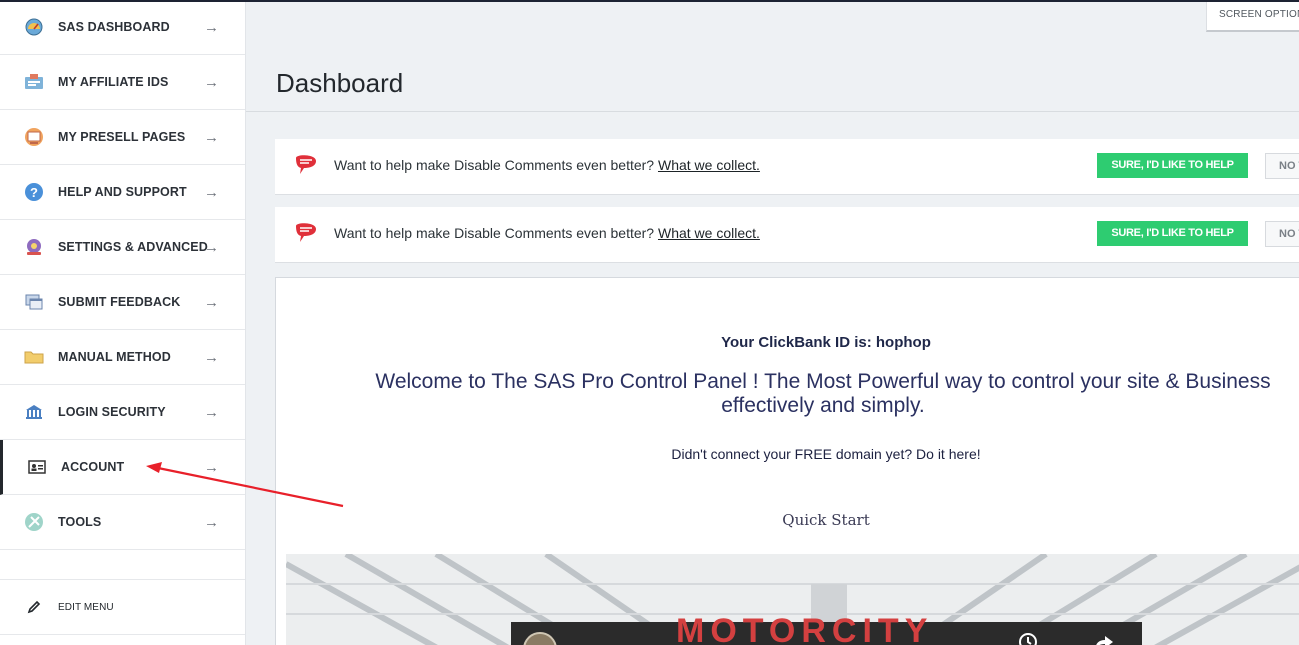  Describe the element at coordinates (34, 522) in the screenshot. I see `tools-icon` at that location.